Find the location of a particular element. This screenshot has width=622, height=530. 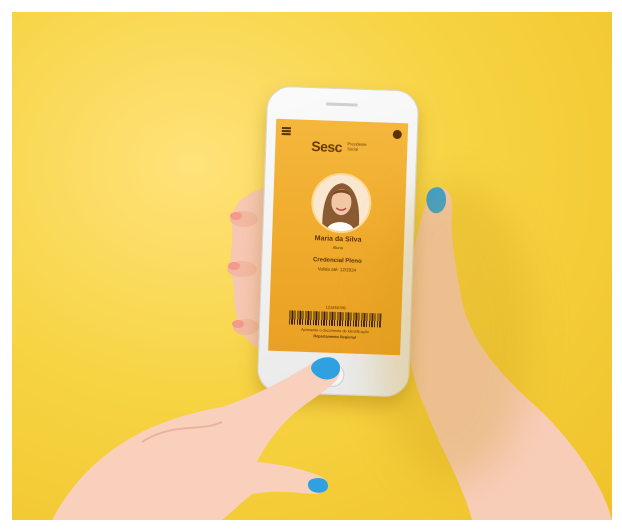

user-avatar is located at coordinates (341, 203).